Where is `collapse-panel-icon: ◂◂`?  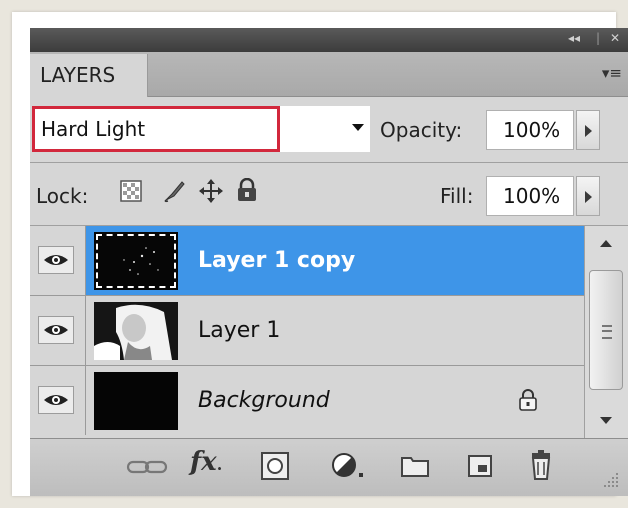
collapse-panel-icon: ◂◂ is located at coordinates (574, 38).